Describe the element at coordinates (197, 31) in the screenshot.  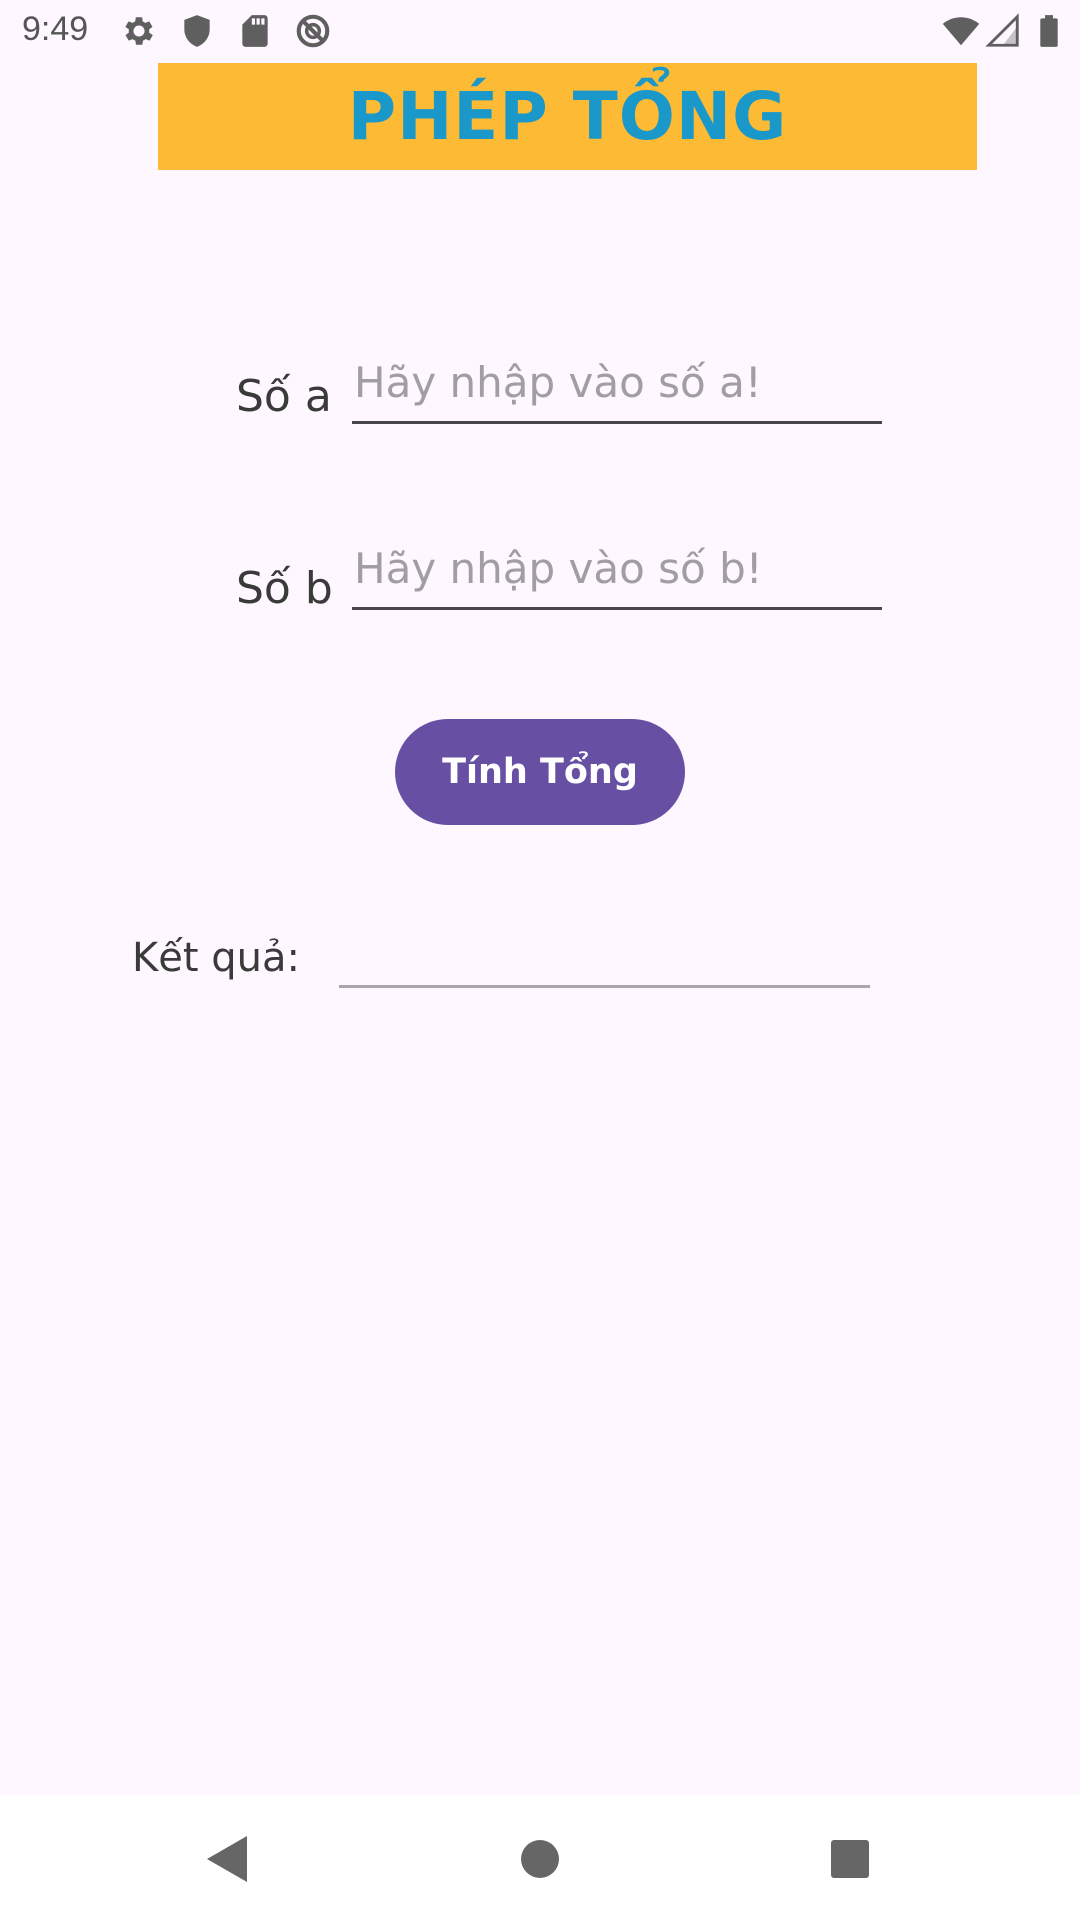
I see `shield-icon` at that location.